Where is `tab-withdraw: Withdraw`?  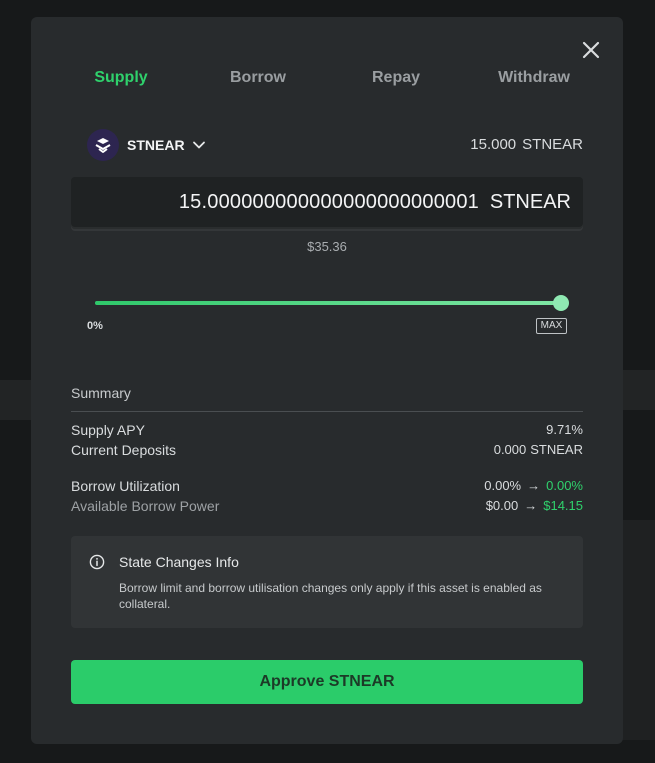 tab-withdraw: Withdraw is located at coordinates (534, 78).